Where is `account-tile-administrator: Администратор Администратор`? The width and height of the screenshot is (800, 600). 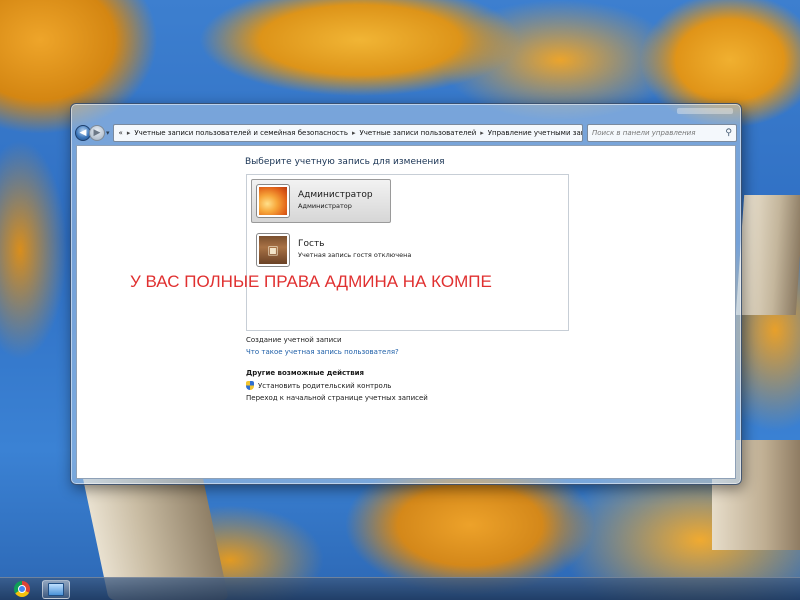
account-tile-administrator: Администратор Администратор is located at coordinates (321, 201).